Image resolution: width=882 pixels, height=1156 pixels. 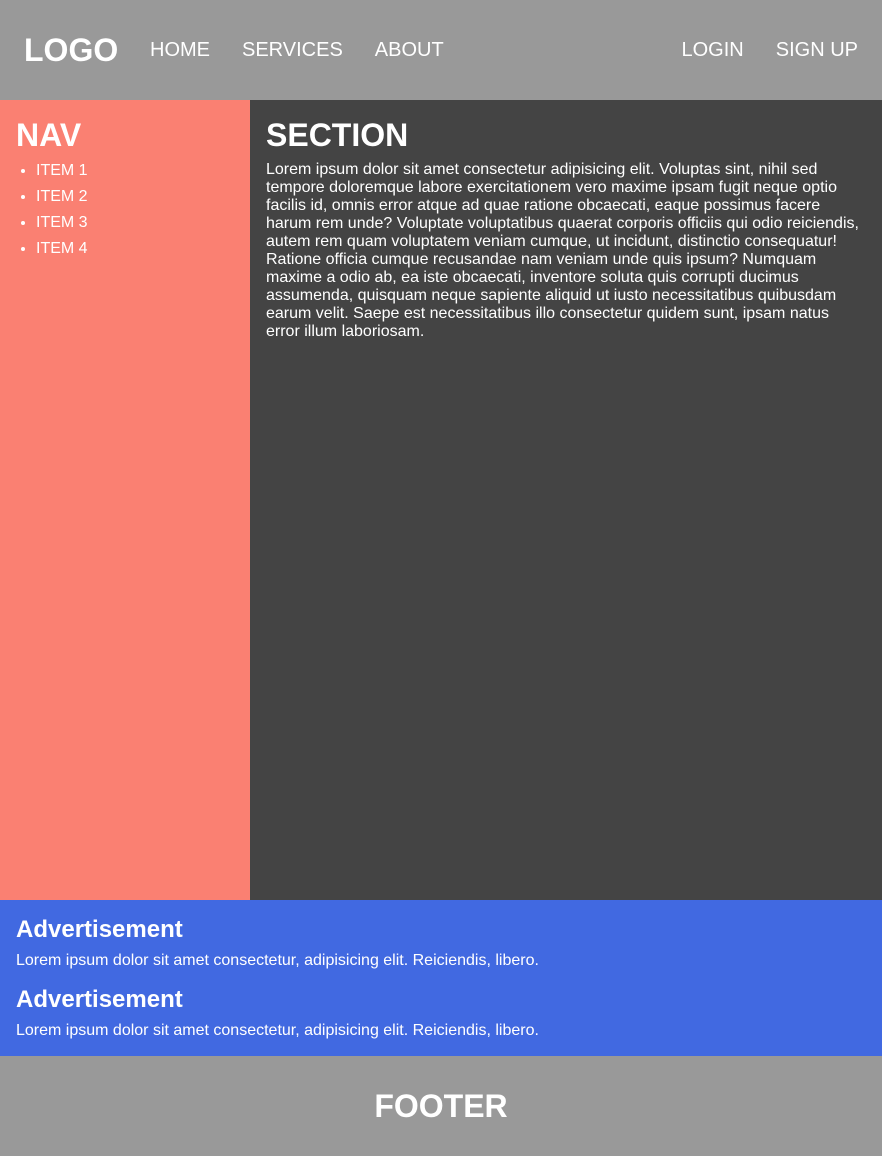 What do you see at coordinates (409, 50) in the screenshot?
I see `nav-link-about: ABOUT` at bounding box center [409, 50].